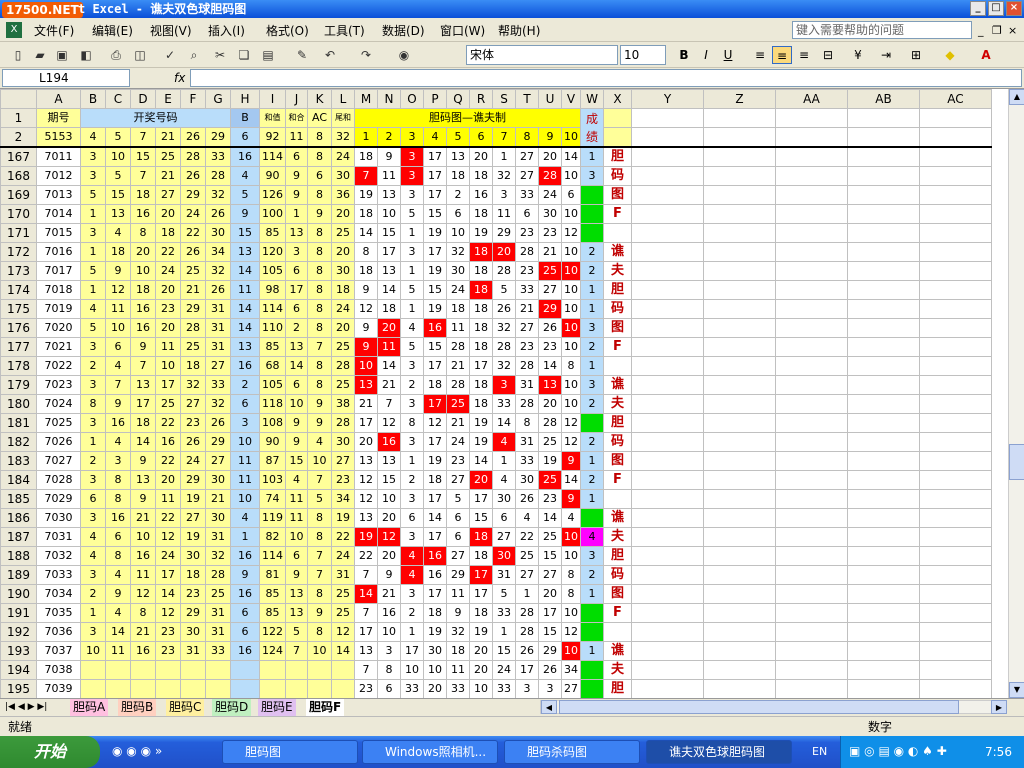 The height and width of the screenshot is (768, 1024). Describe the element at coordinates (412, 137) in the screenshot. I see `cell-danma-index: 3` at that location.